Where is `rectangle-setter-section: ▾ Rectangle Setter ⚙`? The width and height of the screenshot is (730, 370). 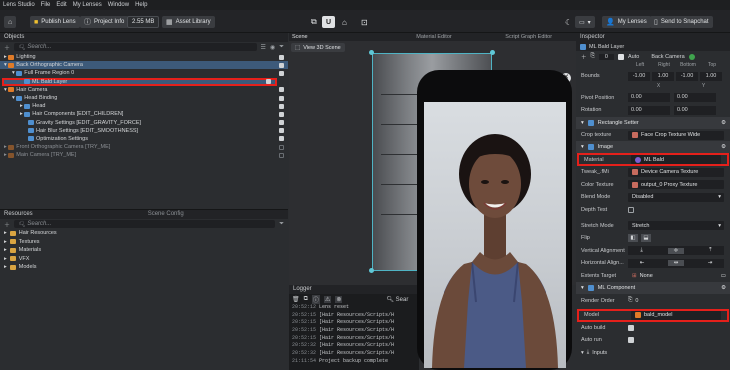 rectangle-setter-section: ▾ Rectangle Setter ⚙ is located at coordinates (653, 122).